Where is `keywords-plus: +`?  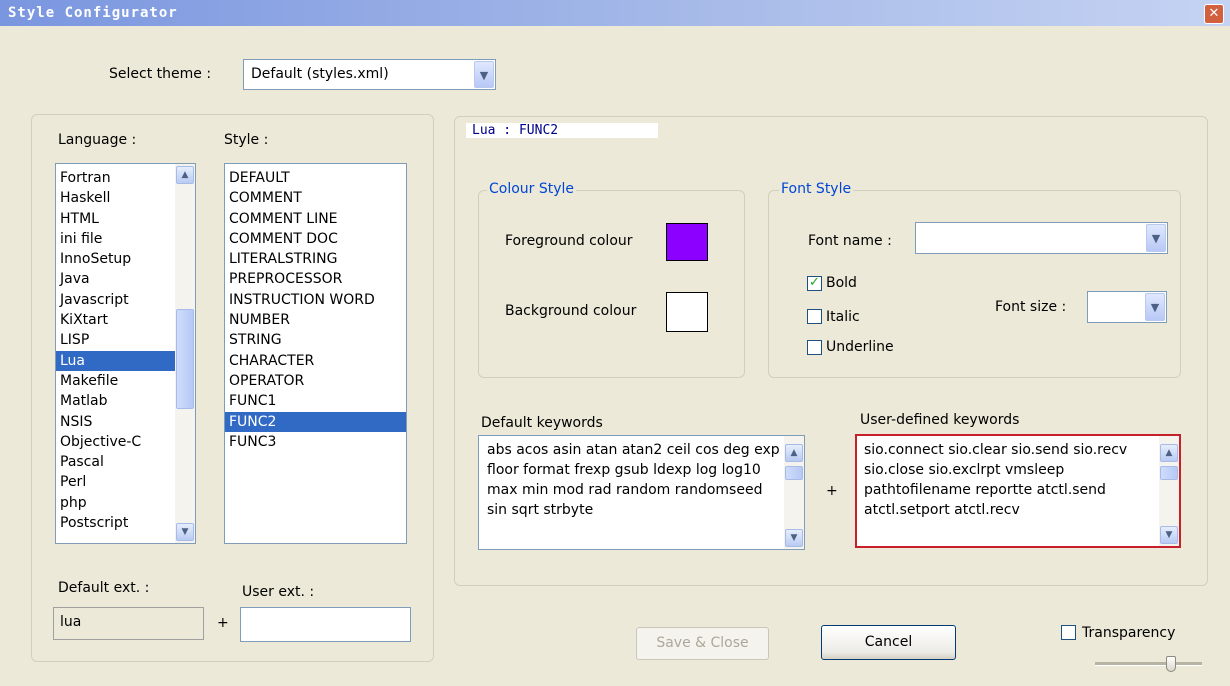
keywords-plus: + is located at coordinates (832, 491).